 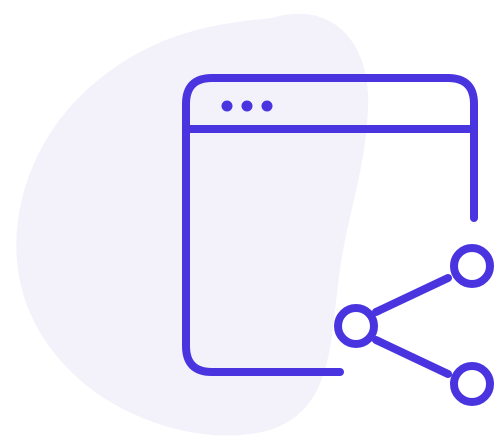 I want to click on share-node-bottom, so click(x=472, y=384).